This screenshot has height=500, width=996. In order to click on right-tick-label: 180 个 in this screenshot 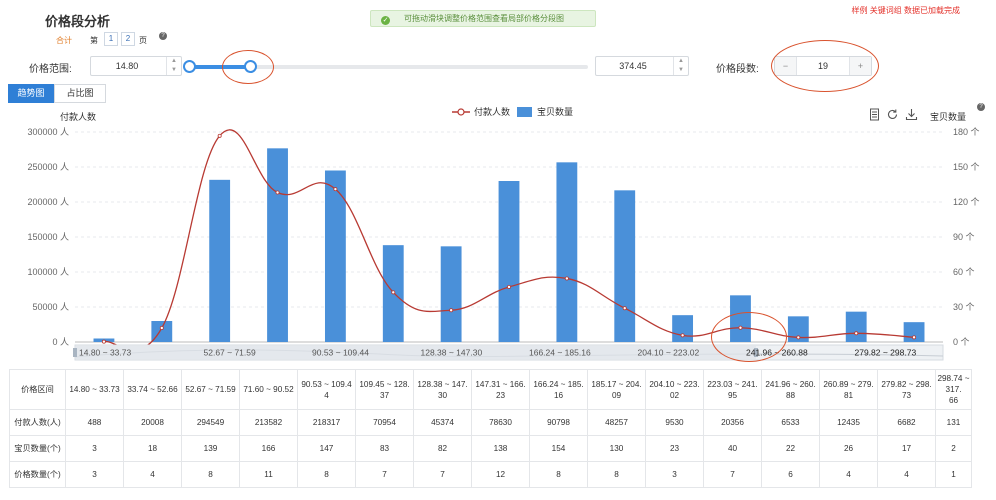, I will do `click(966, 132)`.